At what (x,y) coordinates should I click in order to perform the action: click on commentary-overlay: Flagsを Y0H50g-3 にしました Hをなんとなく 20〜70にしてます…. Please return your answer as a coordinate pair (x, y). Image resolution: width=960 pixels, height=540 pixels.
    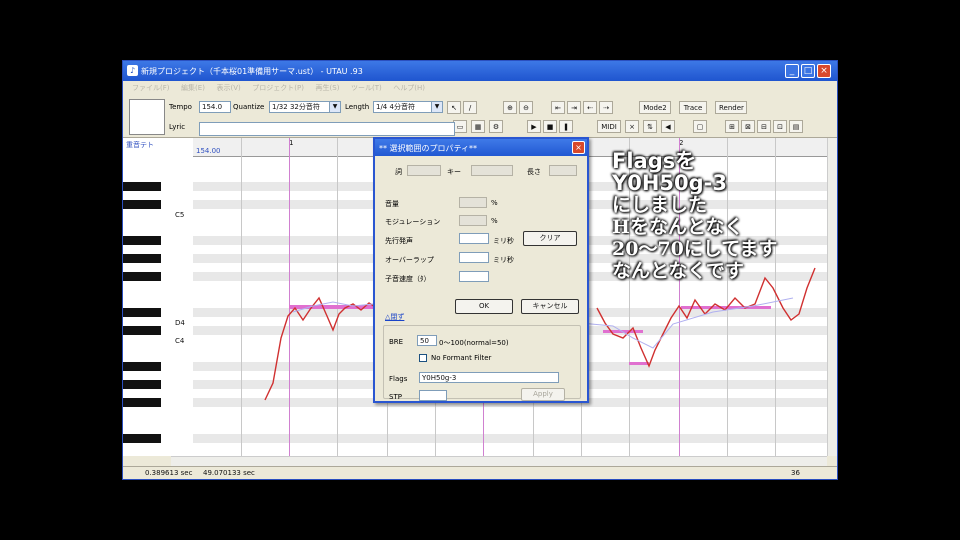
    Looking at the image, I should click on (732, 216).